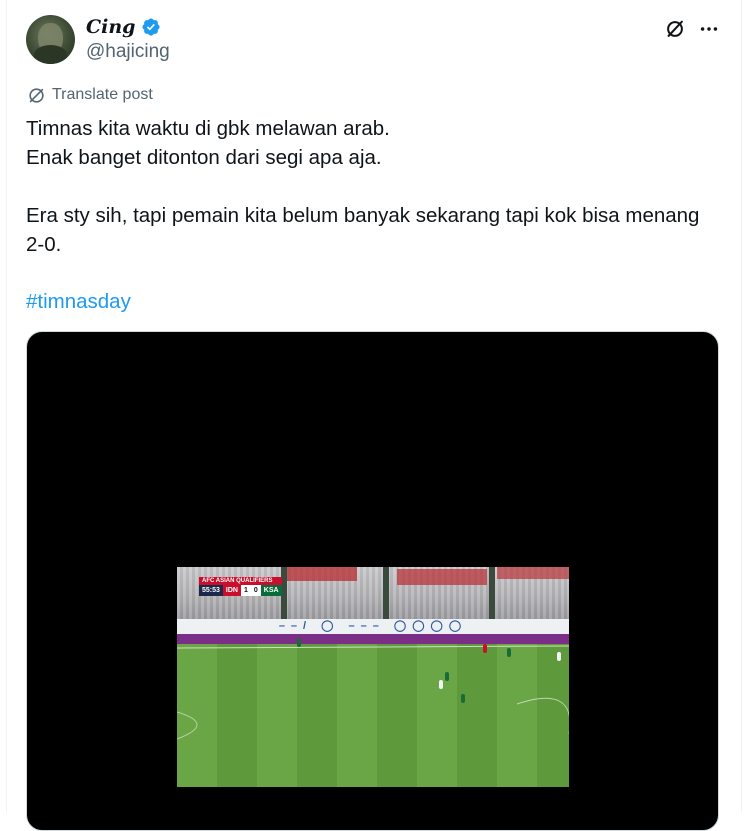 The height and width of the screenshot is (831, 750). What do you see at coordinates (741, 406) in the screenshot?
I see `timeline-border-right` at bounding box center [741, 406].